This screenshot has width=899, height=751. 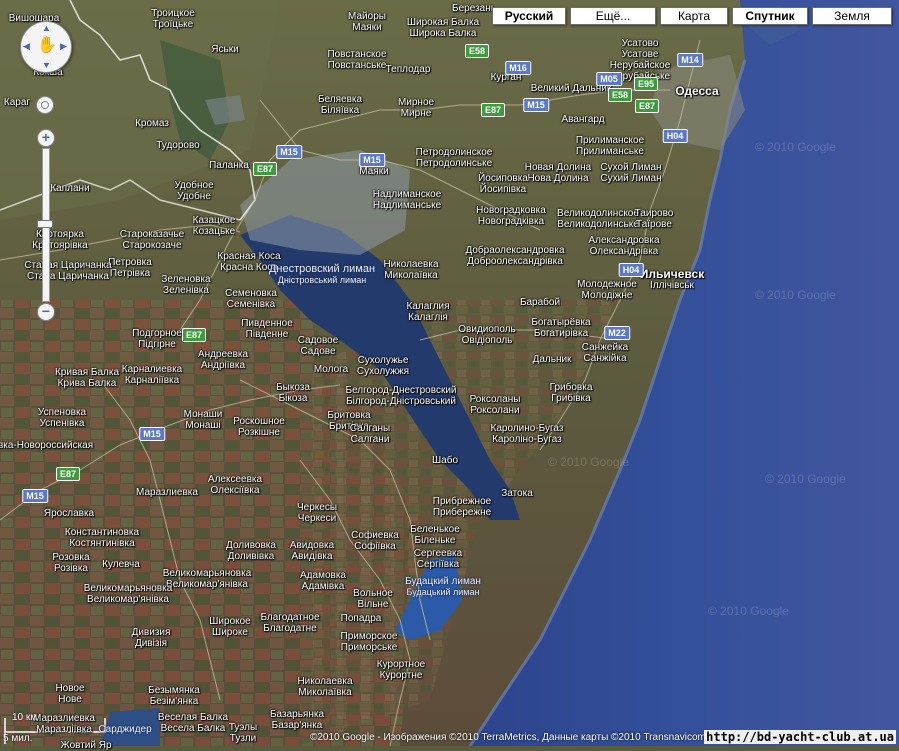 I want to click on budak-liman-label: Будацкий лиман Будацький лиман, so click(x=443, y=586).